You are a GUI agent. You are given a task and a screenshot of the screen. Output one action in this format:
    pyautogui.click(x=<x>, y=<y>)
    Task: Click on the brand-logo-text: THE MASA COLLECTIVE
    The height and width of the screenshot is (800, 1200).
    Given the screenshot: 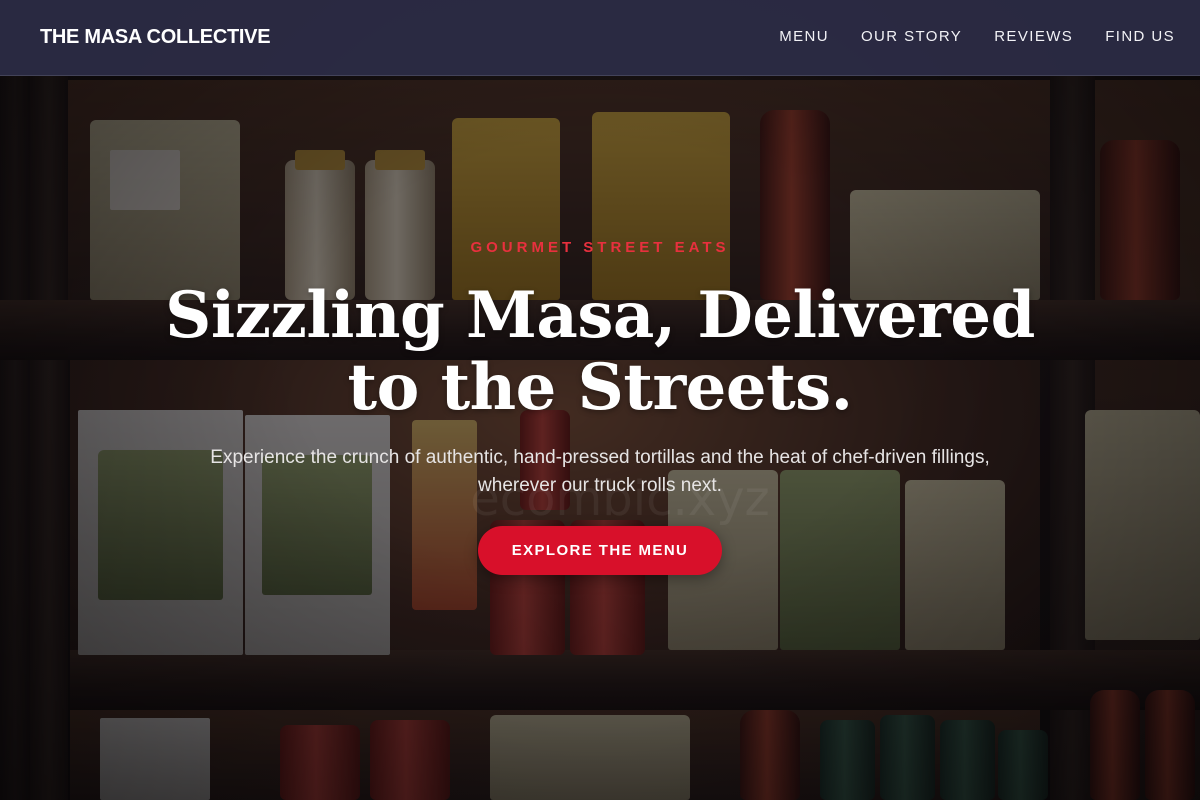 What is the action you would take?
    pyautogui.click(x=155, y=37)
    